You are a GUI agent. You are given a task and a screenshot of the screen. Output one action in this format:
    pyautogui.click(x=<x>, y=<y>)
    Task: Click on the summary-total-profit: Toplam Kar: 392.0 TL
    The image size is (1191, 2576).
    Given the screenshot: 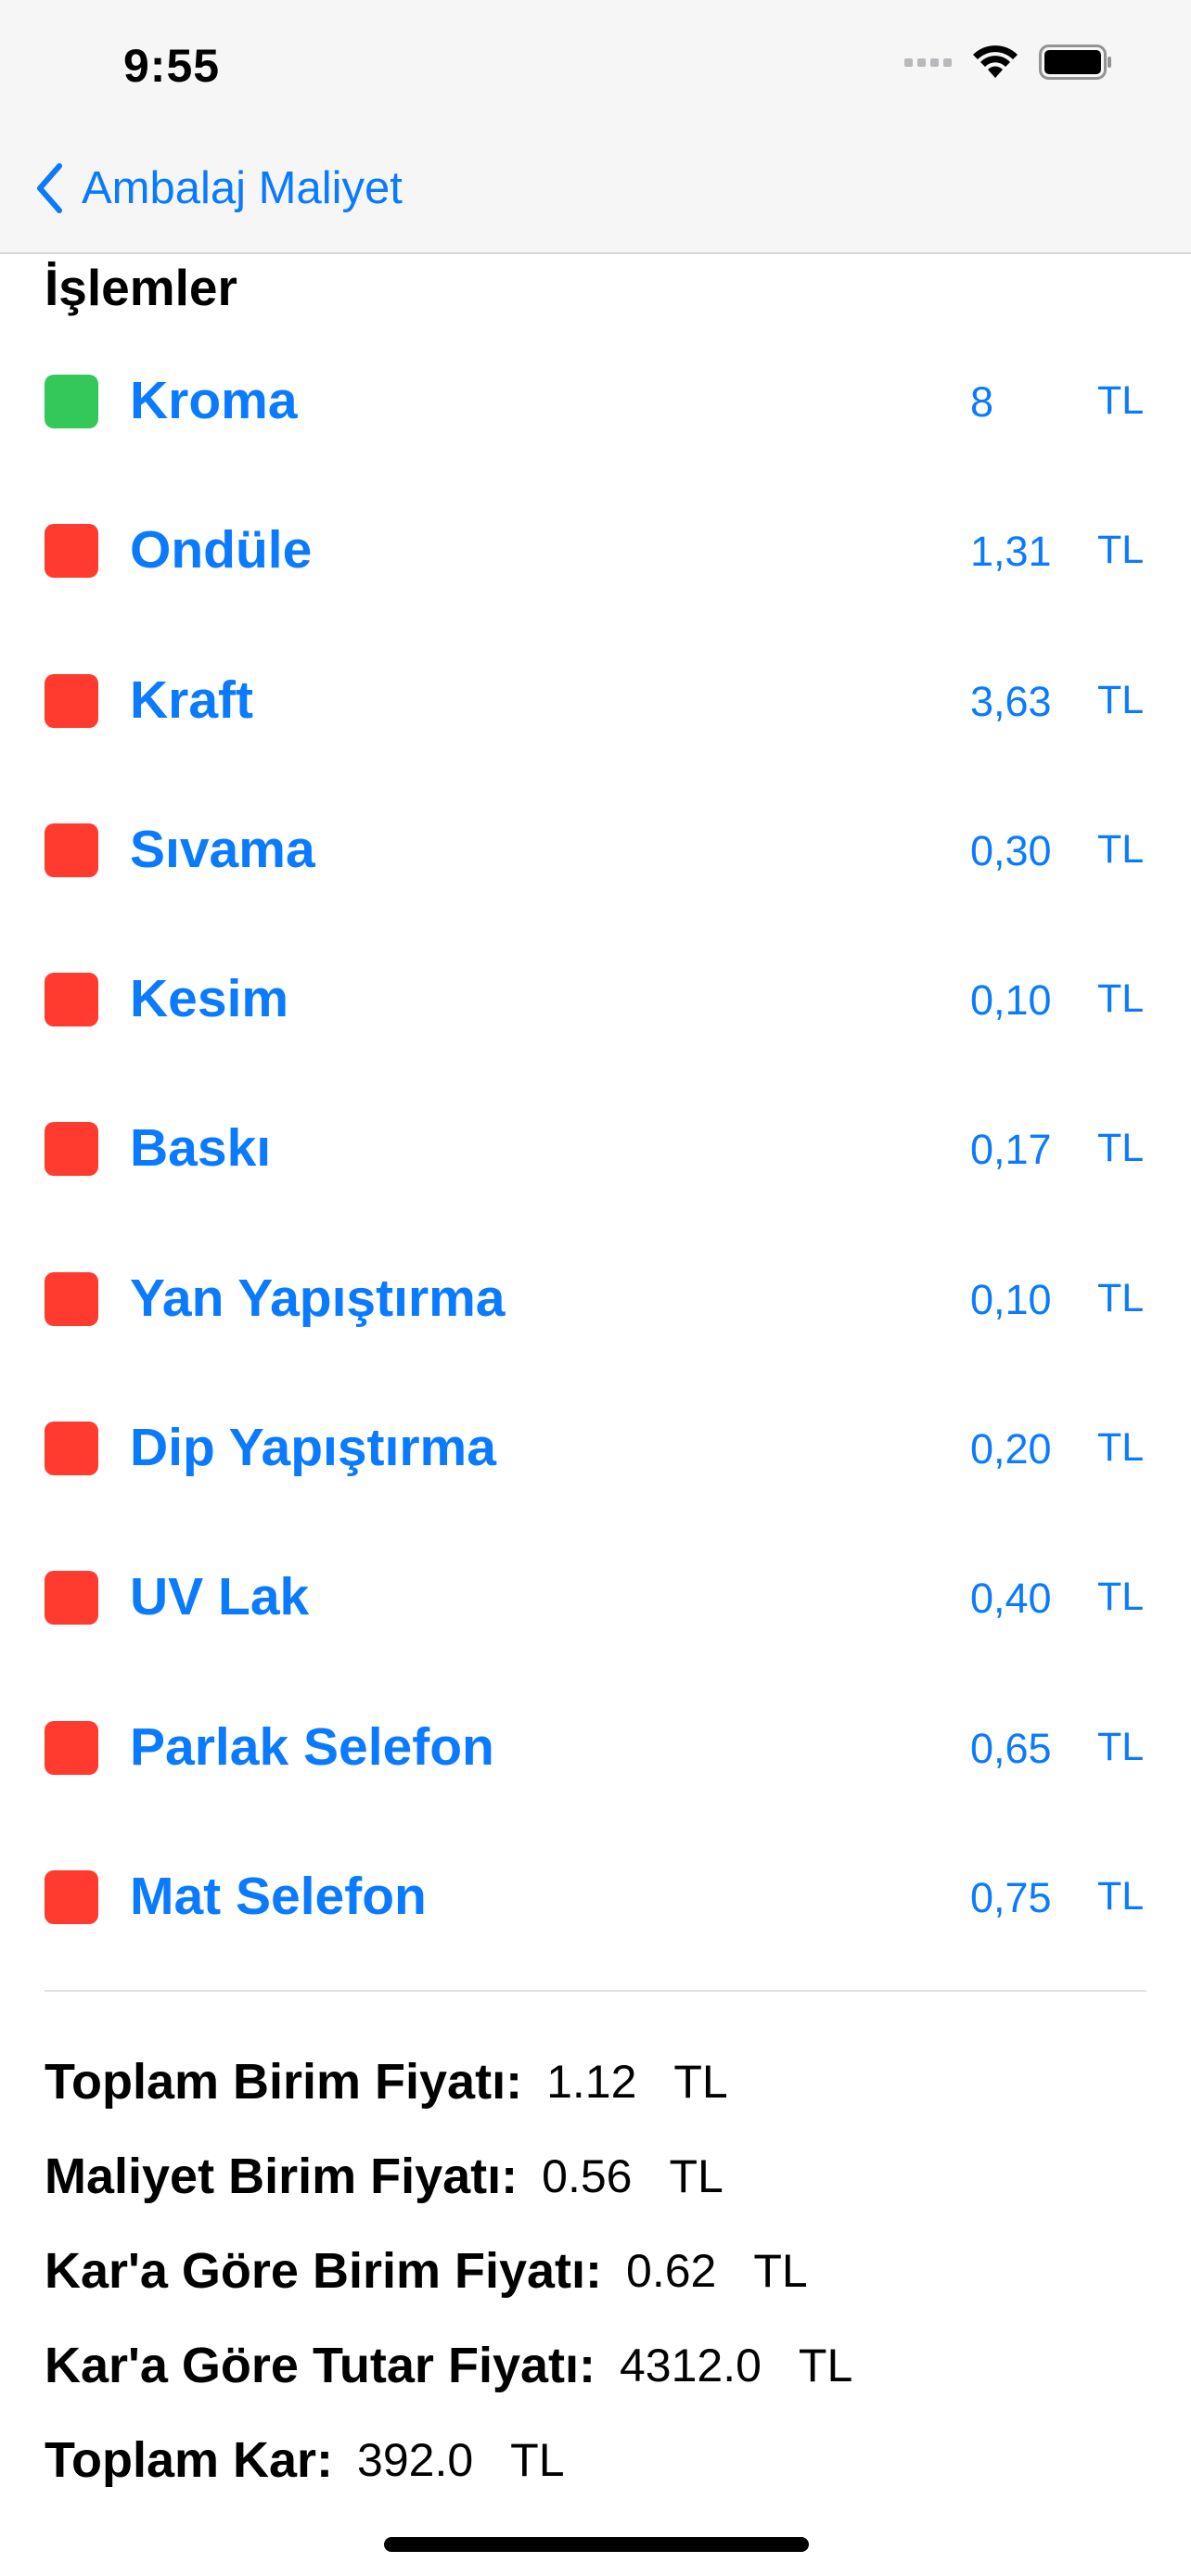 What is the action you would take?
    pyautogui.click(x=449, y=2460)
    